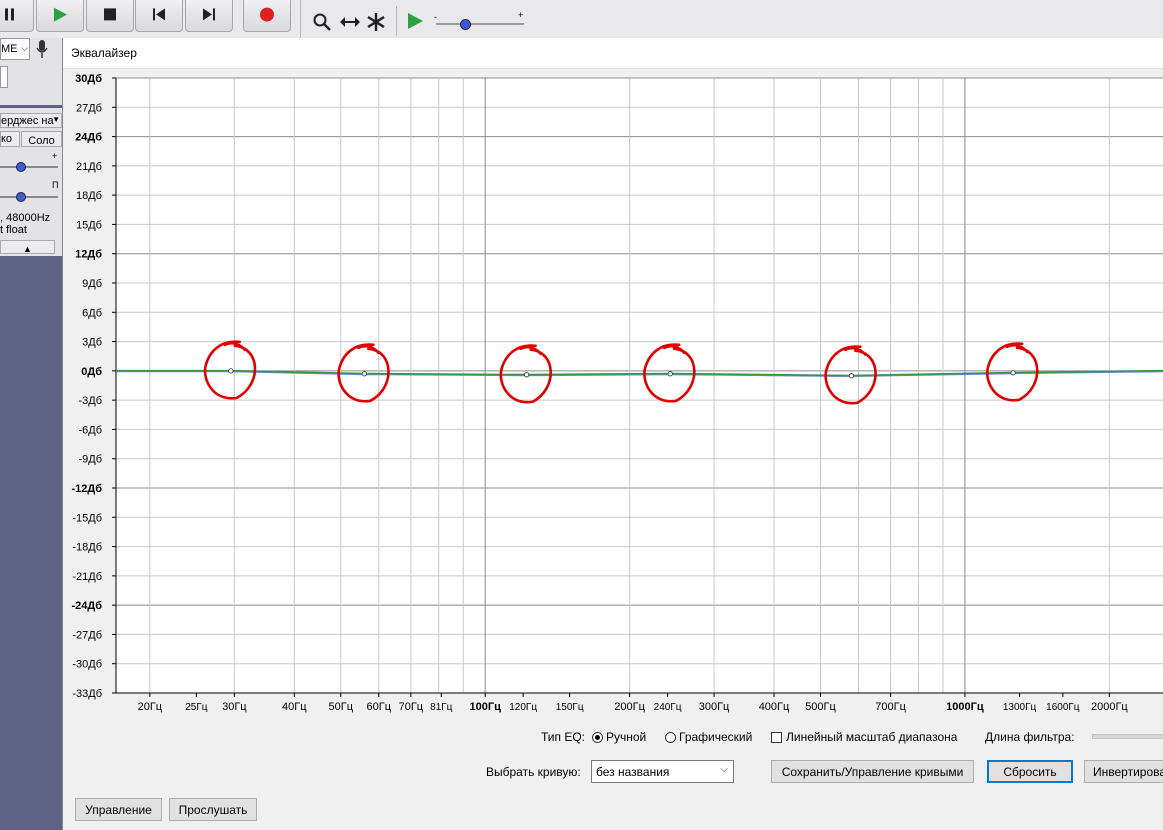  What do you see at coordinates (1063, 707) in the screenshot?
I see `hz-tick-label: 1600Гц` at bounding box center [1063, 707].